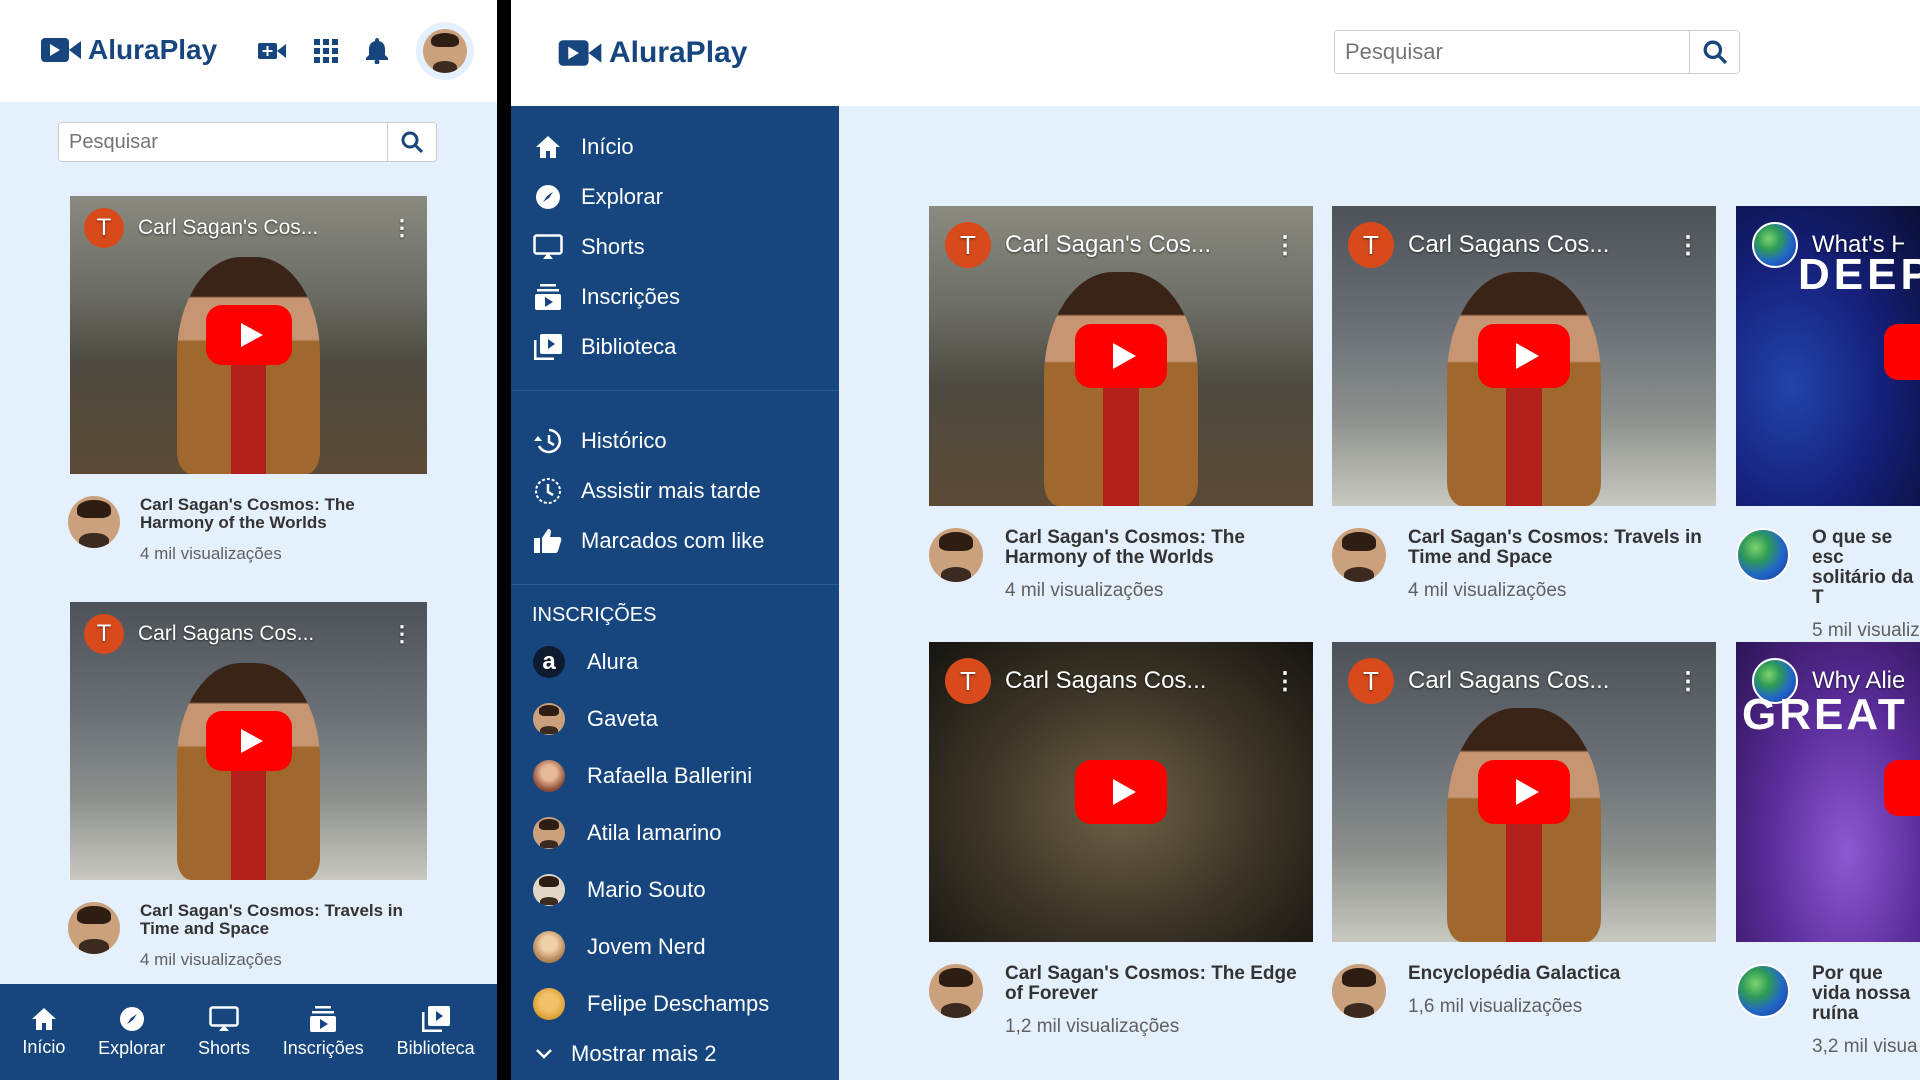 The image size is (1920, 1080). What do you see at coordinates (1866, 568) in the screenshot?
I see `video-title: O que se esc solitário da T` at bounding box center [1866, 568].